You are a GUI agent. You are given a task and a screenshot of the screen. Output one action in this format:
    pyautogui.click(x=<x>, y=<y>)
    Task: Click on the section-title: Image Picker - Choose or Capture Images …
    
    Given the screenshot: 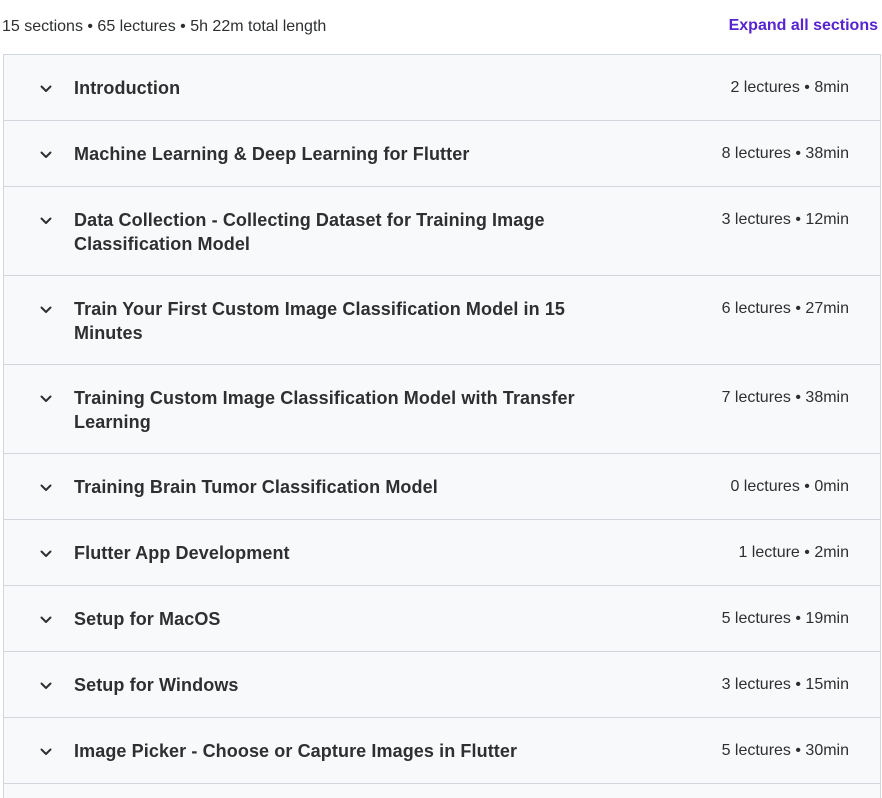 What is the action you would take?
    pyautogui.click(x=296, y=751)
    